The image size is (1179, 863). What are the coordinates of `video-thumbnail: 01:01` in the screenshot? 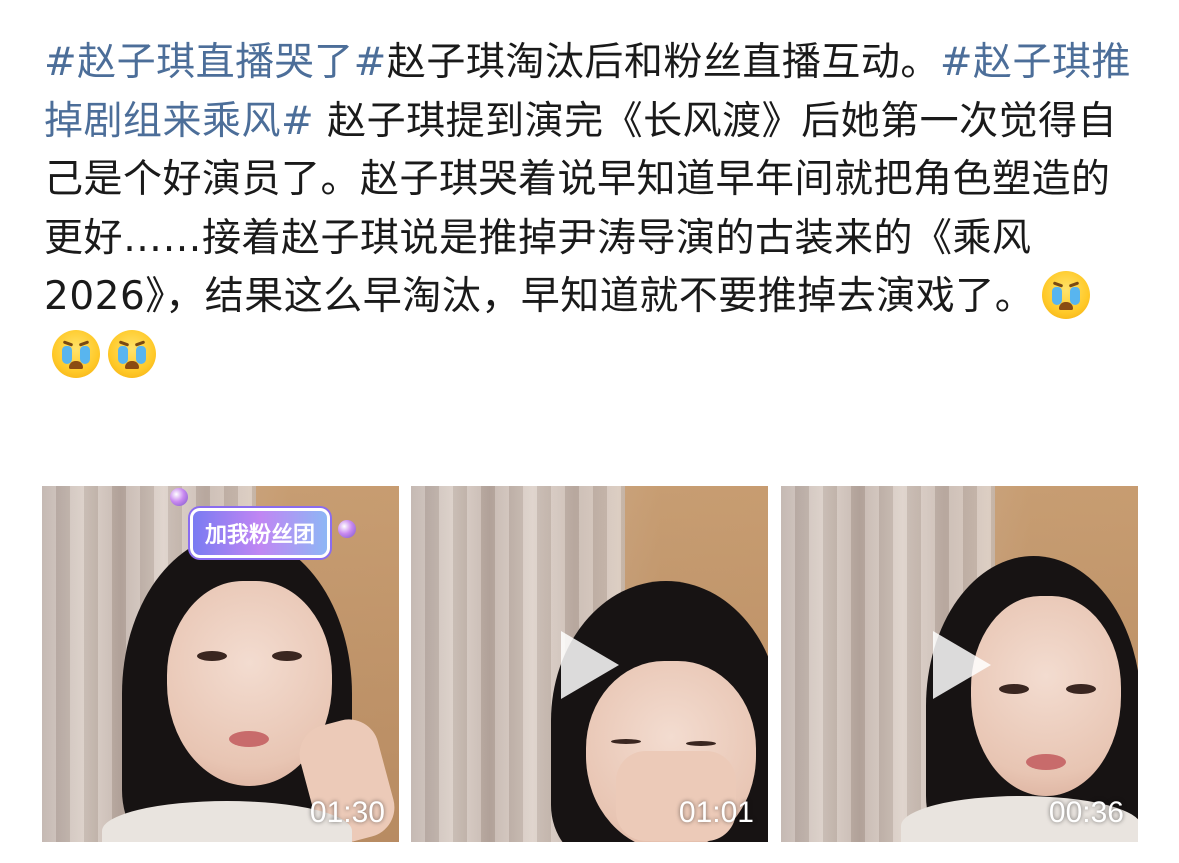 It's located at (589, 664).